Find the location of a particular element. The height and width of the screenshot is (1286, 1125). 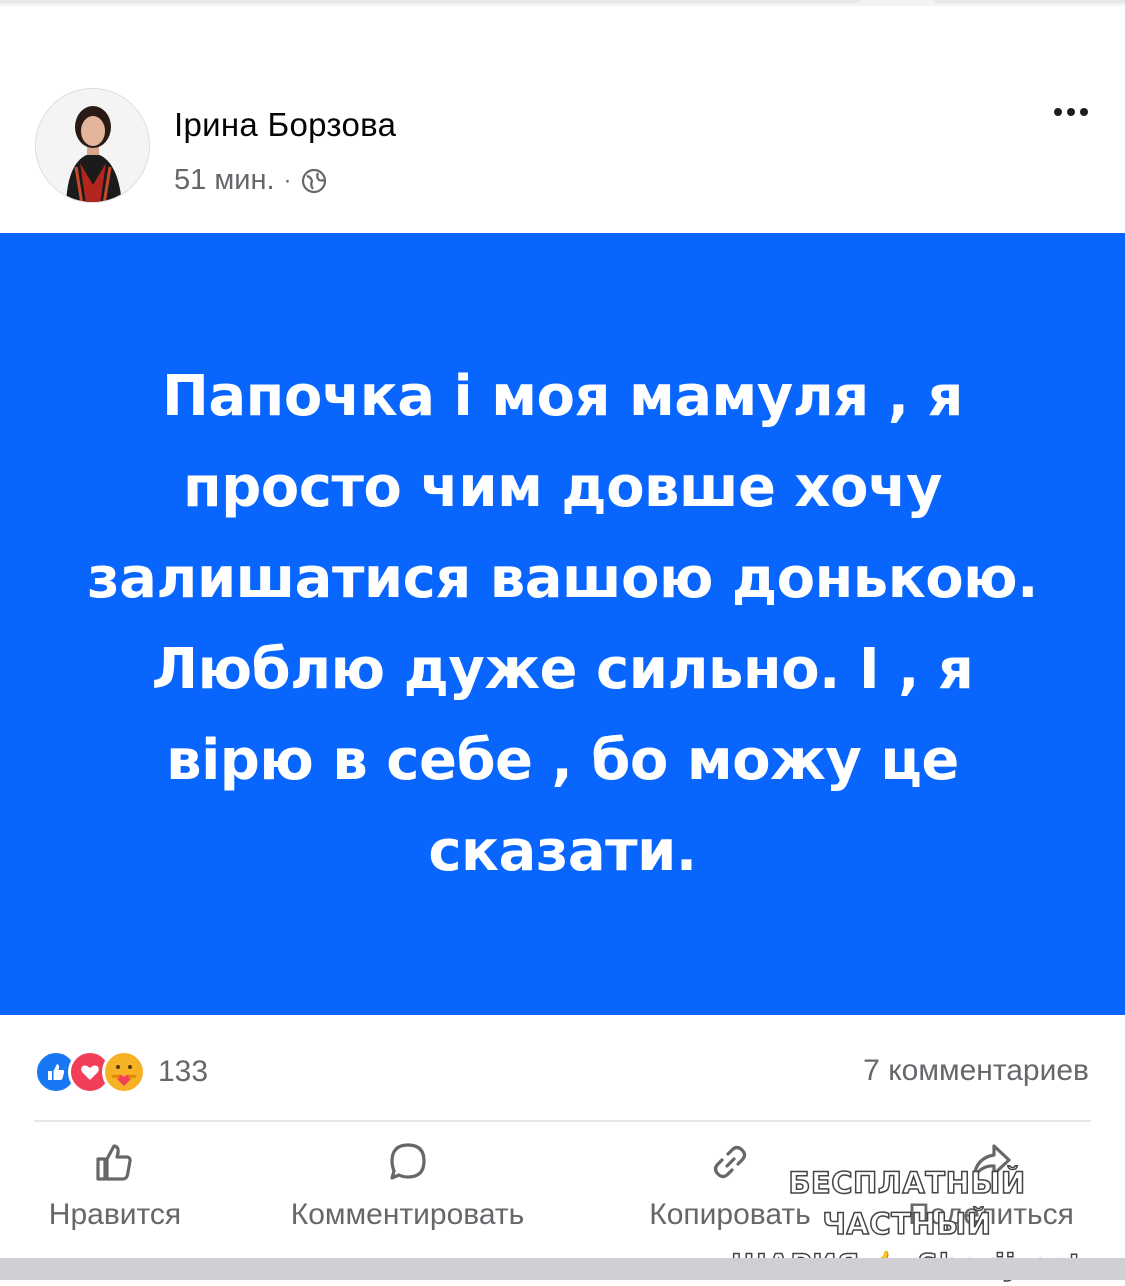

avatar-image is located at coordinates (92, 145).